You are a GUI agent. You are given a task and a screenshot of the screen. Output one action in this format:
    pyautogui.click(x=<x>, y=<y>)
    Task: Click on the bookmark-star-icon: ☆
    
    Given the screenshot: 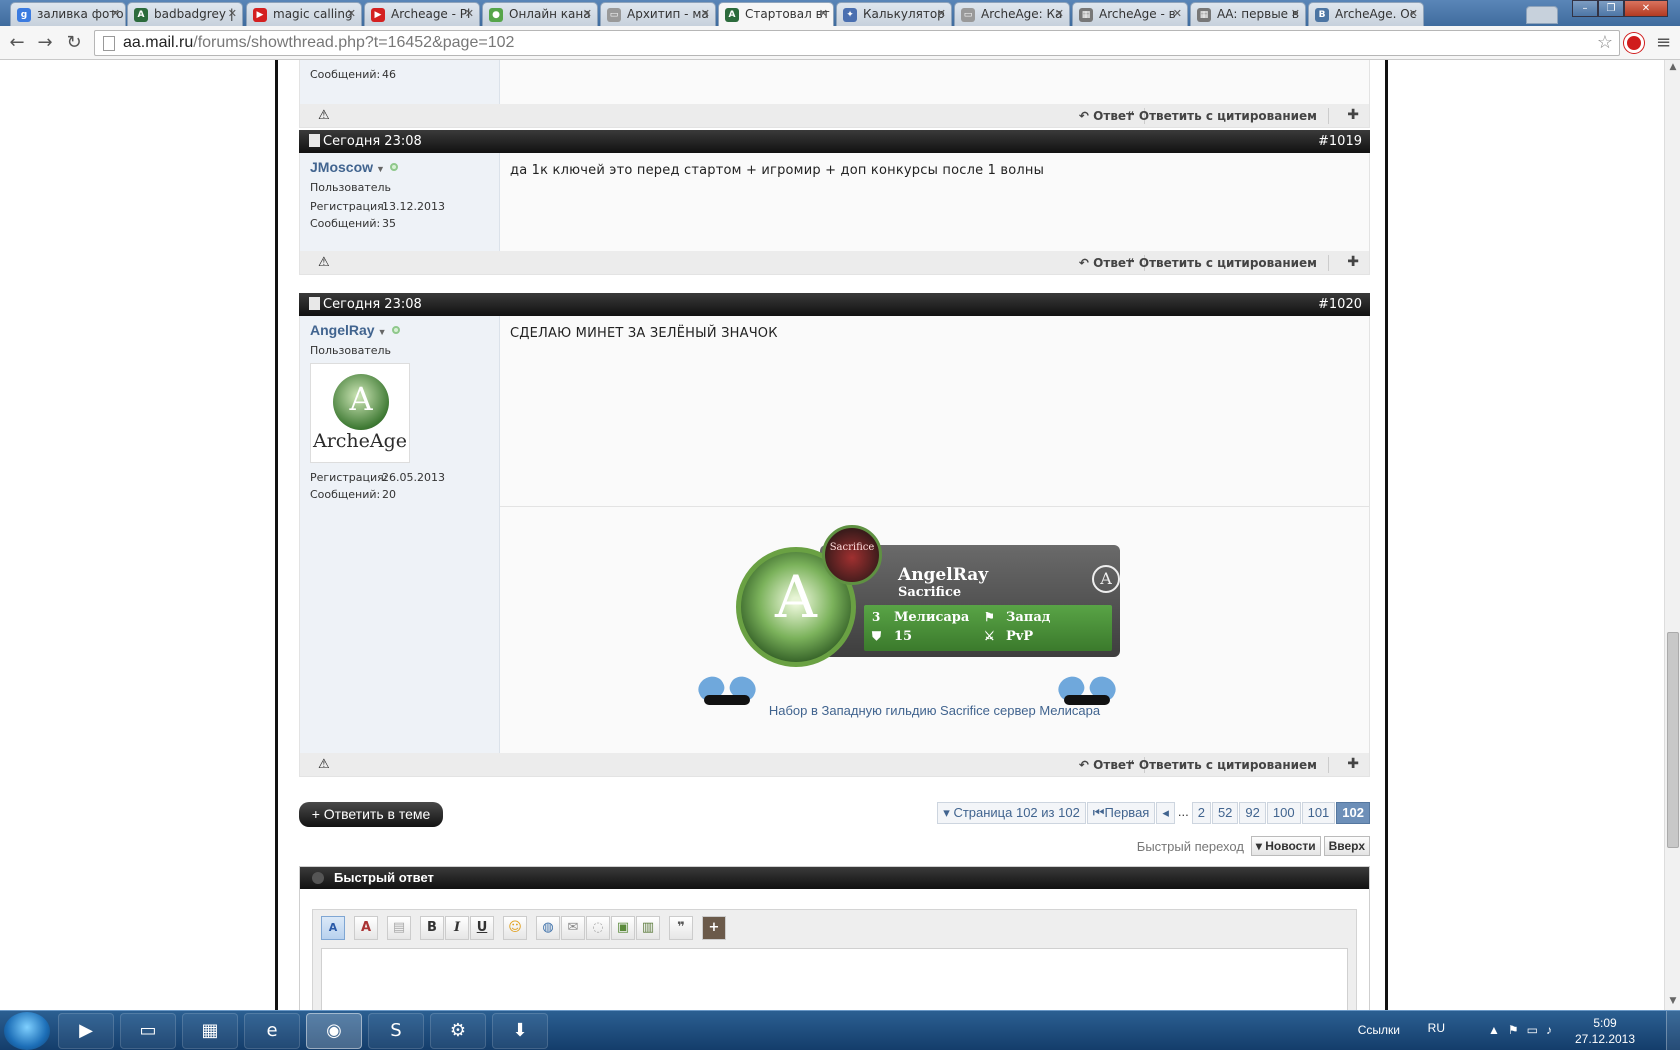 What is the action you would take?
    pyautogui.click(x=1605, y=42)
    